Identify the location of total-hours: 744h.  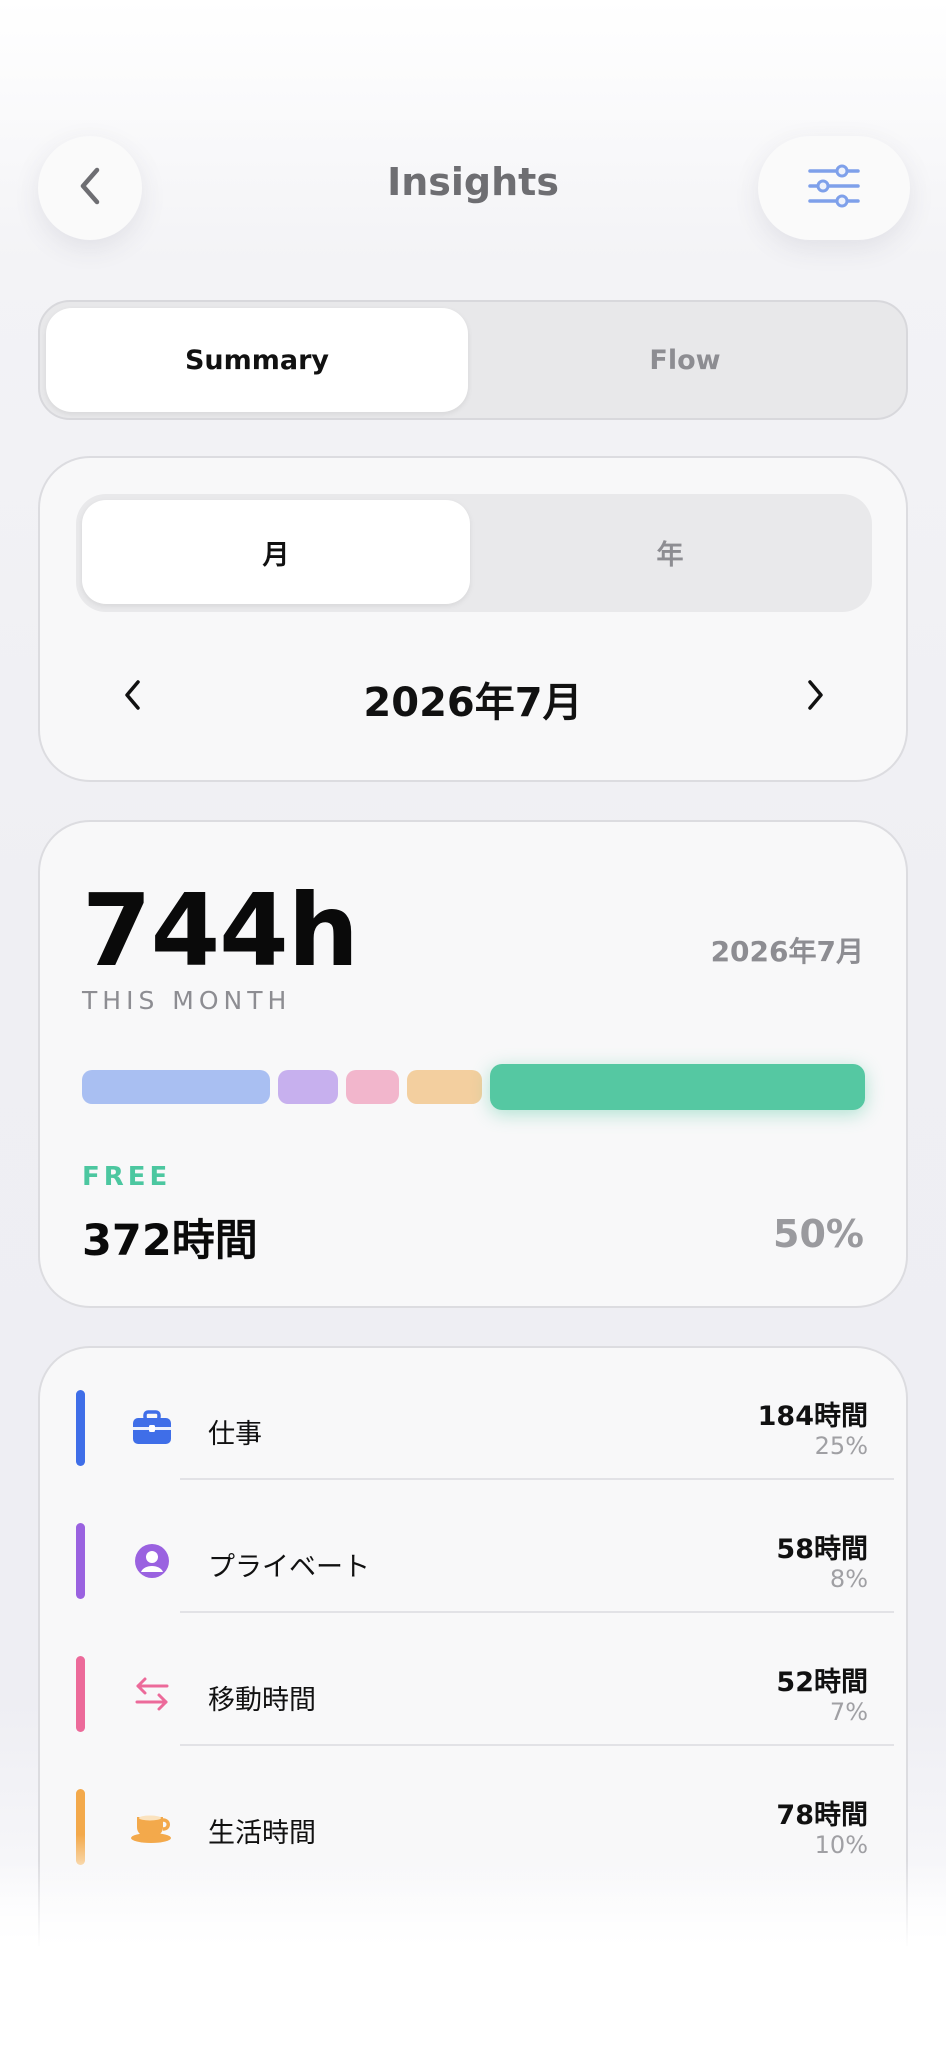
(220, 930).